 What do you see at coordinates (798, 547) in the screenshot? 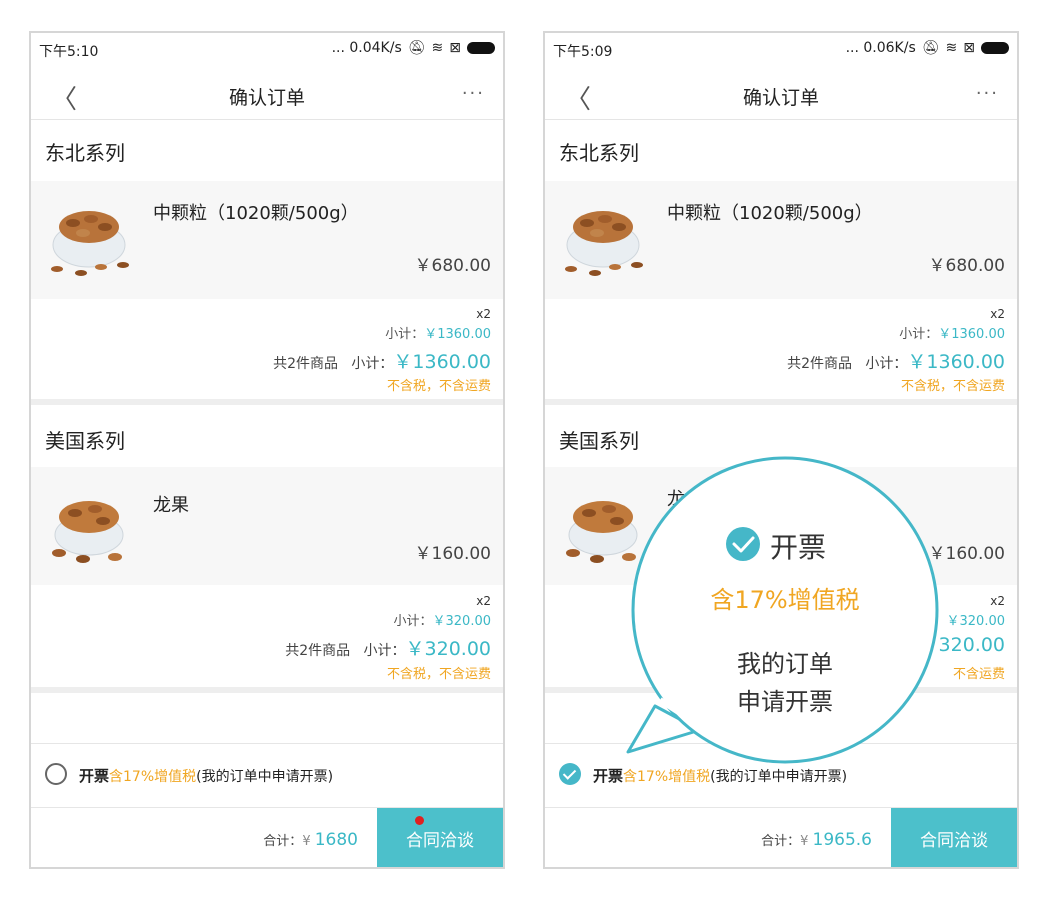
I see `callout-invoice-label: 开票` at bounding box center [798, 547].